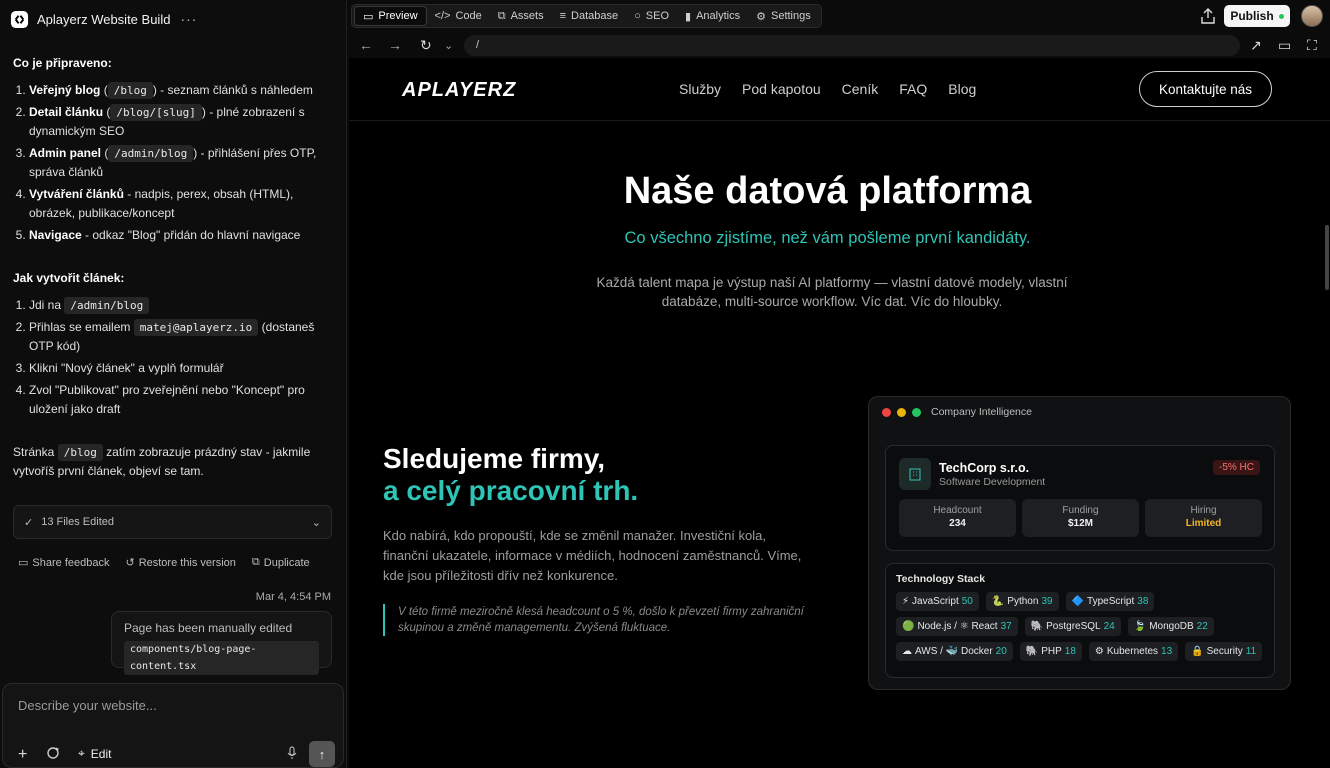  Describe the element at coordinates (1312, 16) in the screenshot. I see `avatar` at that location.